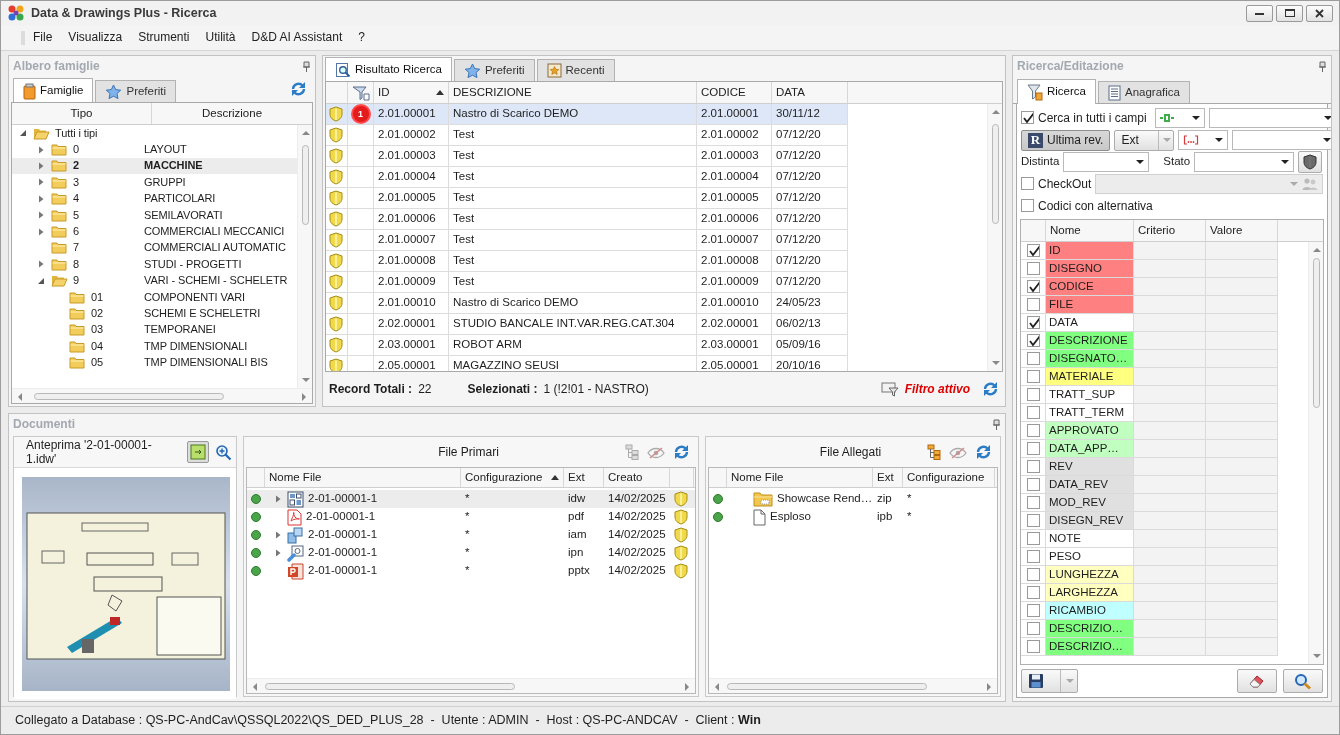  What do you see at coordinates (154, 264) in the screenshot?
I see `tree-item: 8 STUDI - PROGETTI` at bounding box center [154, 264].